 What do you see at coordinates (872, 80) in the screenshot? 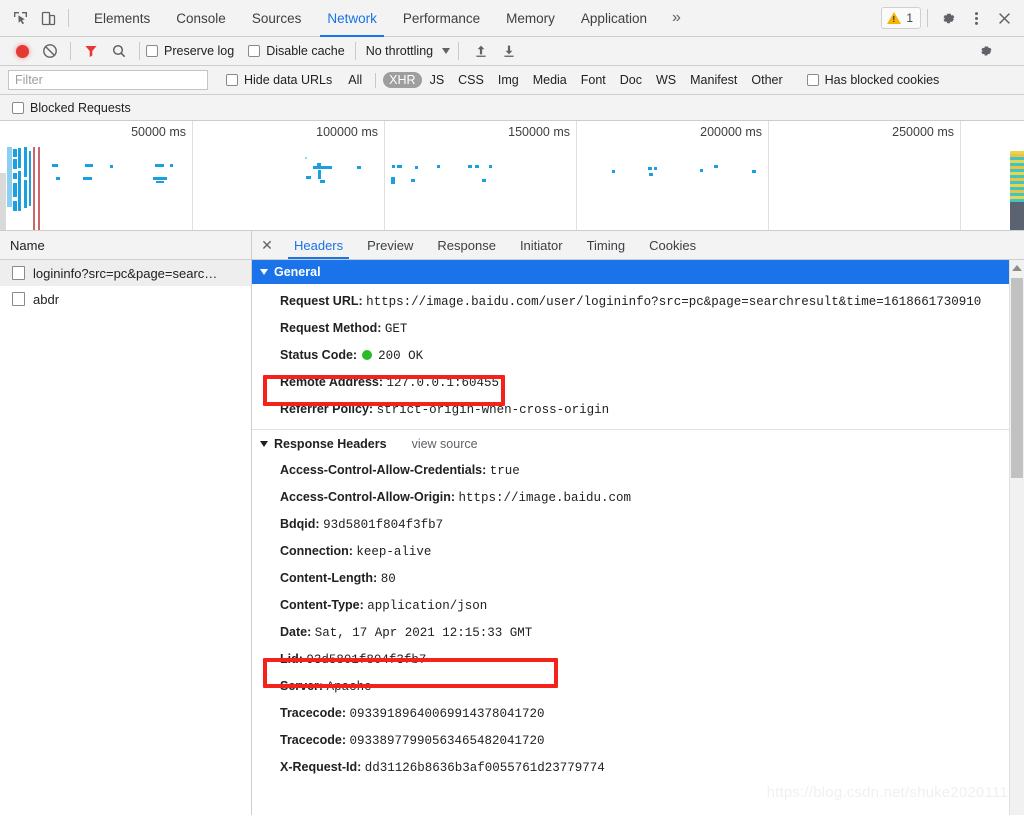
I see `has-blocked-cookies-checkbox: Has blocked cookies` at bounding box center [872, 80].